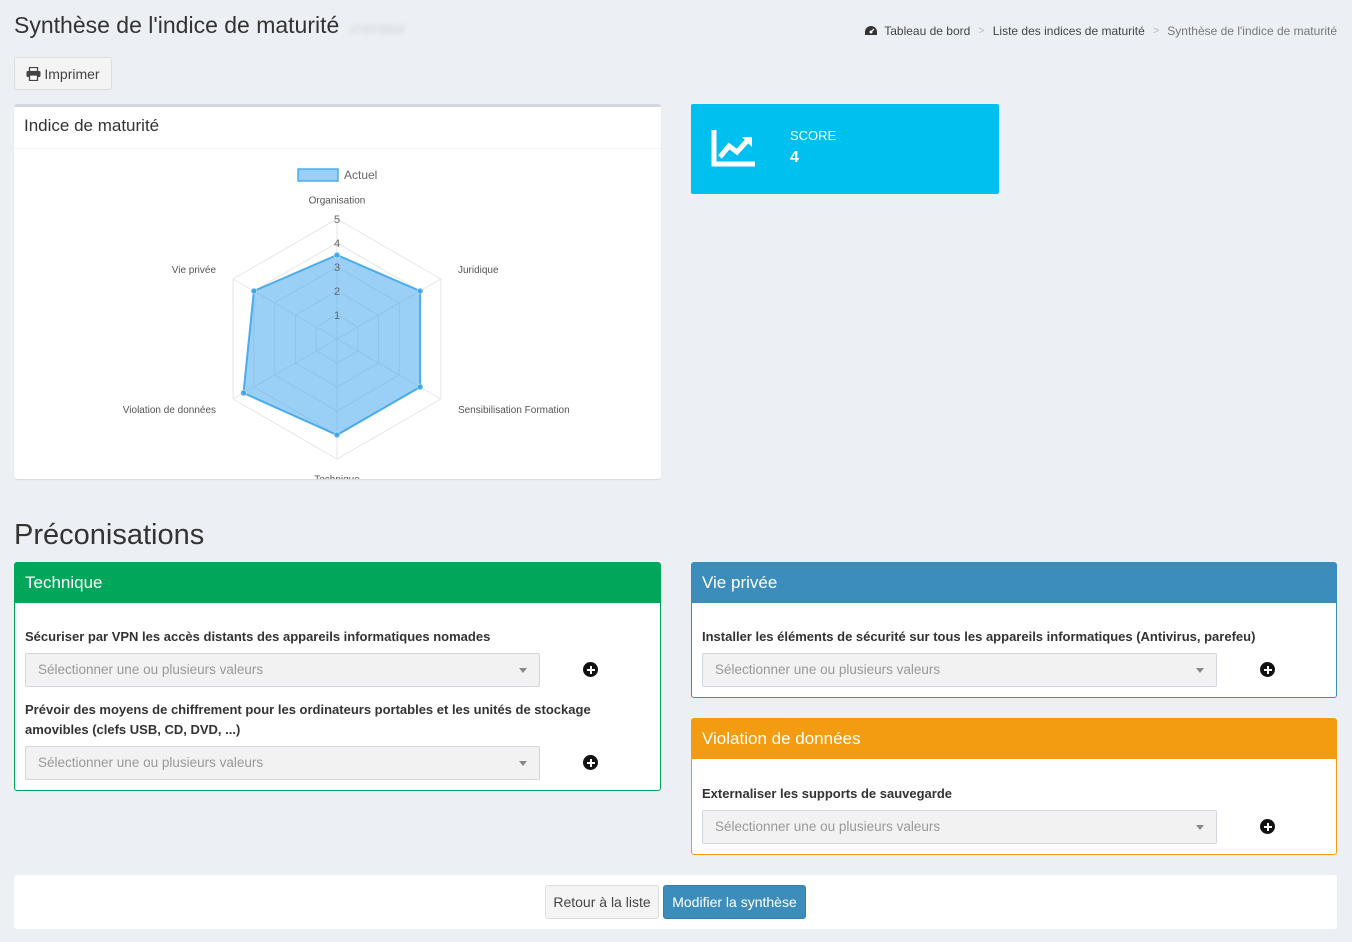 This screenshot has height=942, width=1352. I want to click on edit-synthesis-button: Modifier la synthèse, so click(734, 902).